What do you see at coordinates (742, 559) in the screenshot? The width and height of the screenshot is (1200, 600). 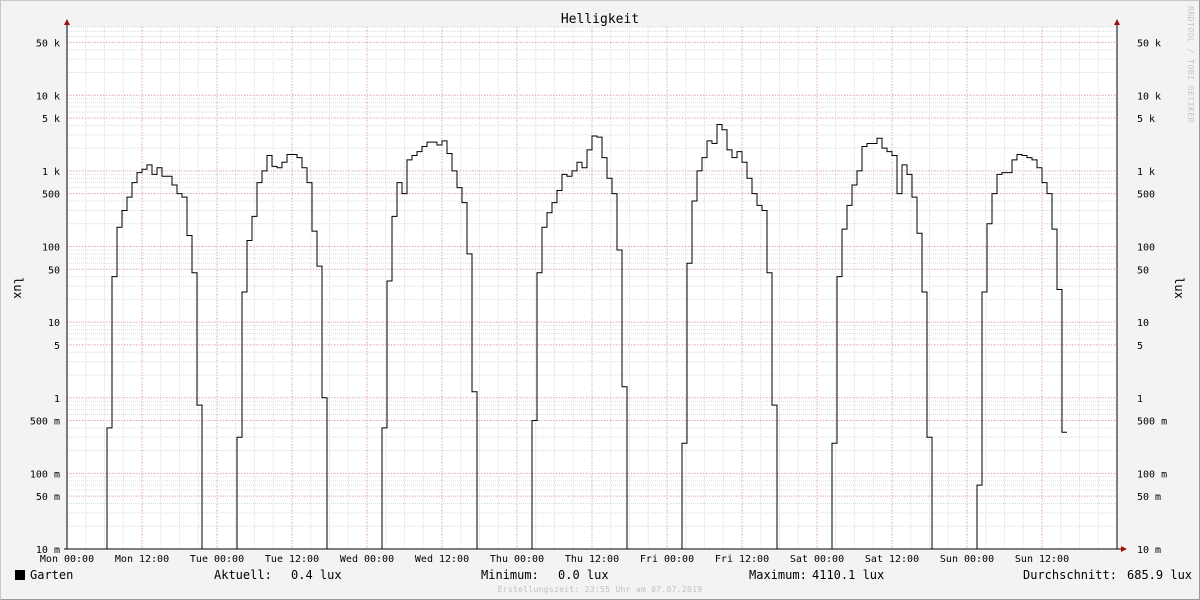 I see `x-tick-label: Fri 12:00` at bounding box center [742, 559].